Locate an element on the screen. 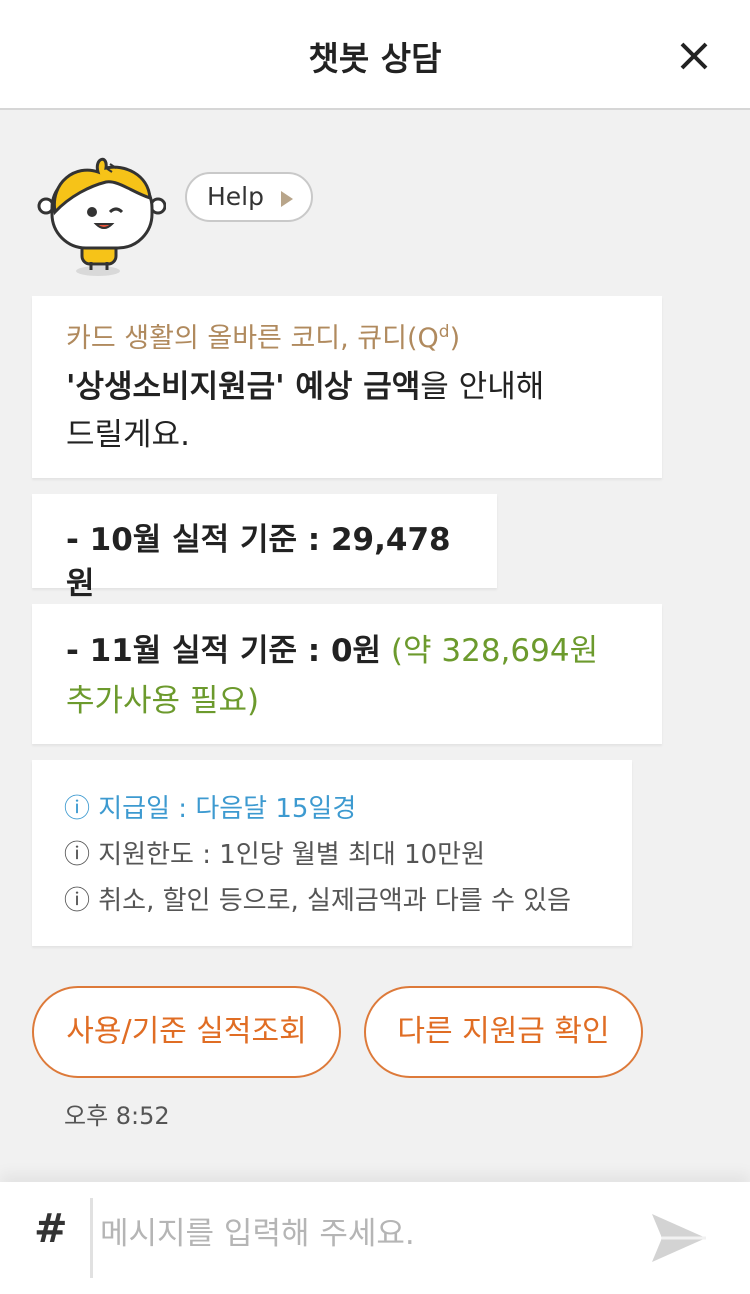 Image resolution: width=750 pixels, height=1294 pixels. hashtag-button: # is located at coordinates (51, 1229).